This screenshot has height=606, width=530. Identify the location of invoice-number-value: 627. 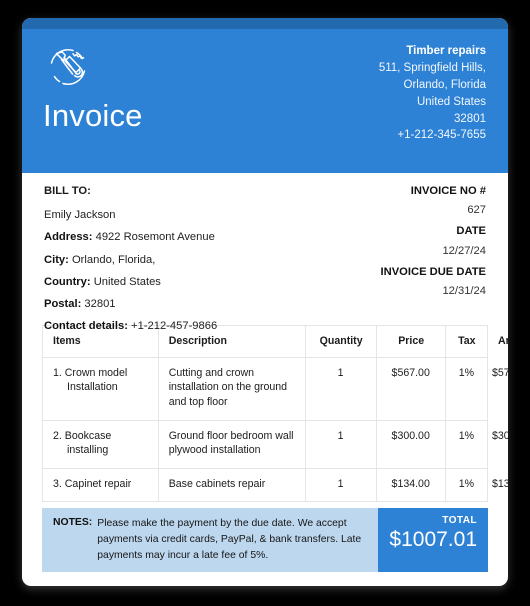
(476, 210).